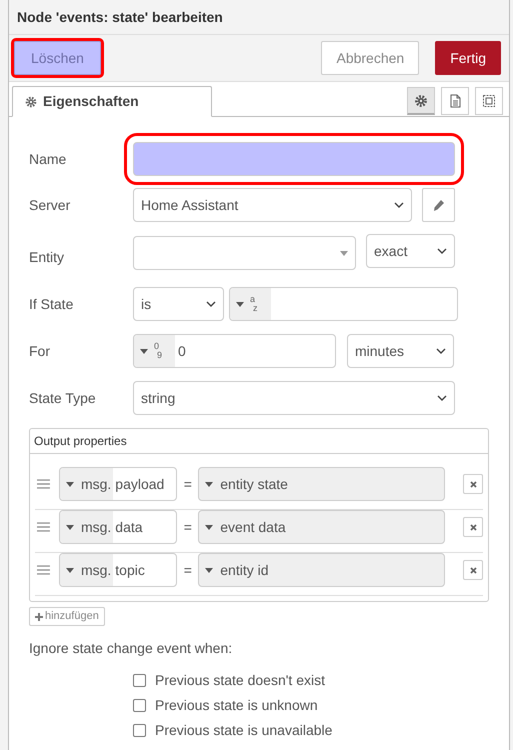  What do you see at coordinates (131, 648) in the screenshot?
I see `section-label: Ignore state change event when:` at bounding box center [131, 648].